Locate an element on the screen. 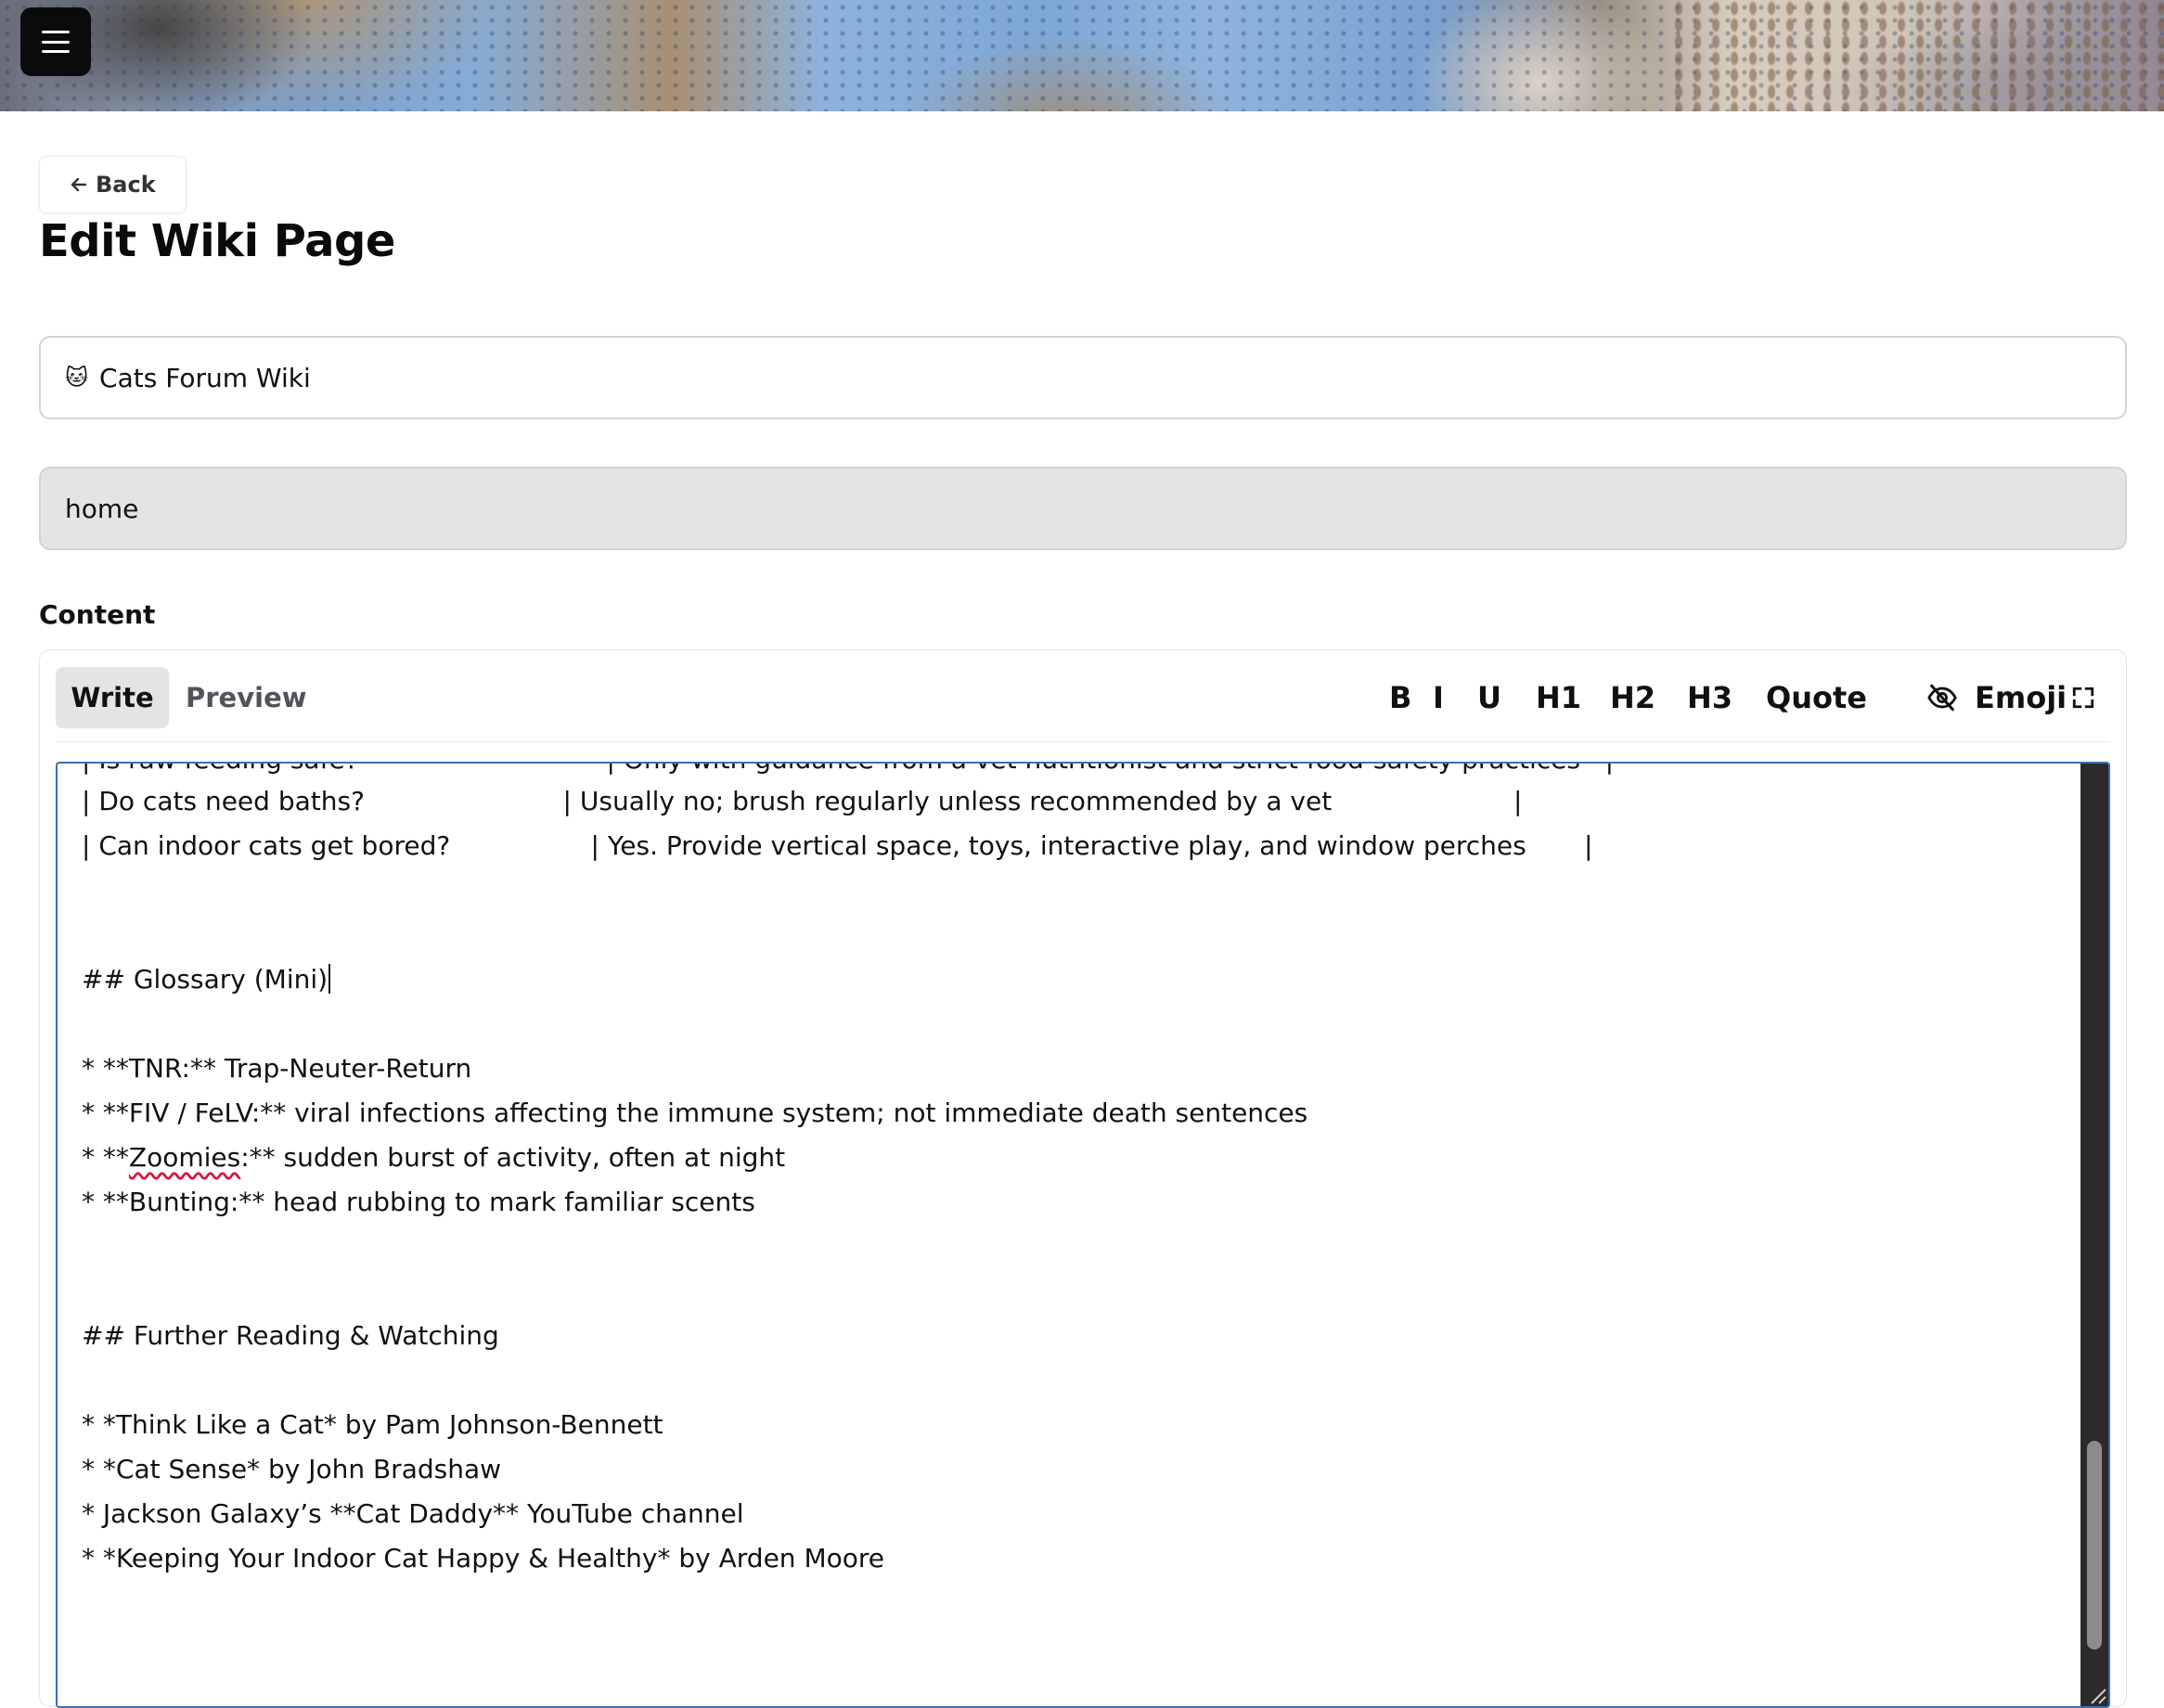  hamburger-icon is located at coordinates (56, 42).